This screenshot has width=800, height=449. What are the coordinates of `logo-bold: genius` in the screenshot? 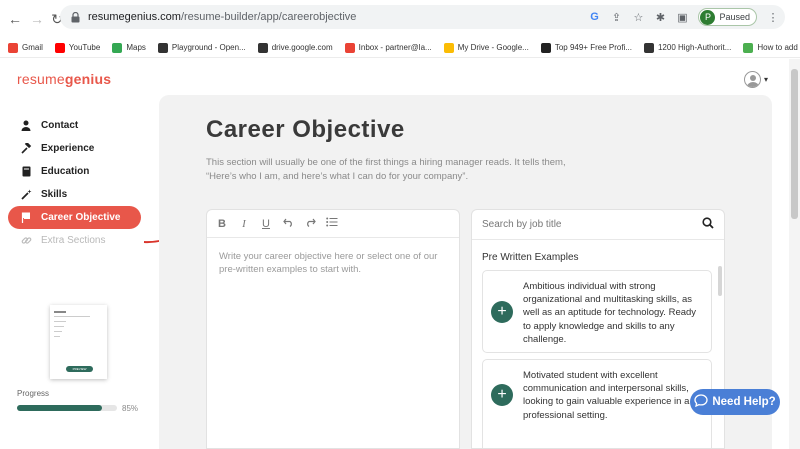 It's located at (88, 79).